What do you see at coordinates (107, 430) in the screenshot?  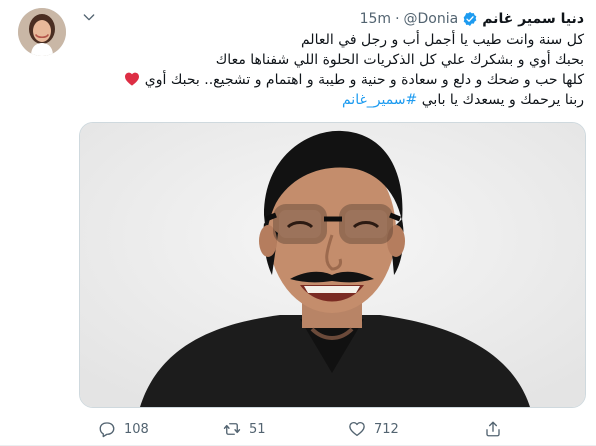 I see `reply-icon` at bounding box center [107, 430].